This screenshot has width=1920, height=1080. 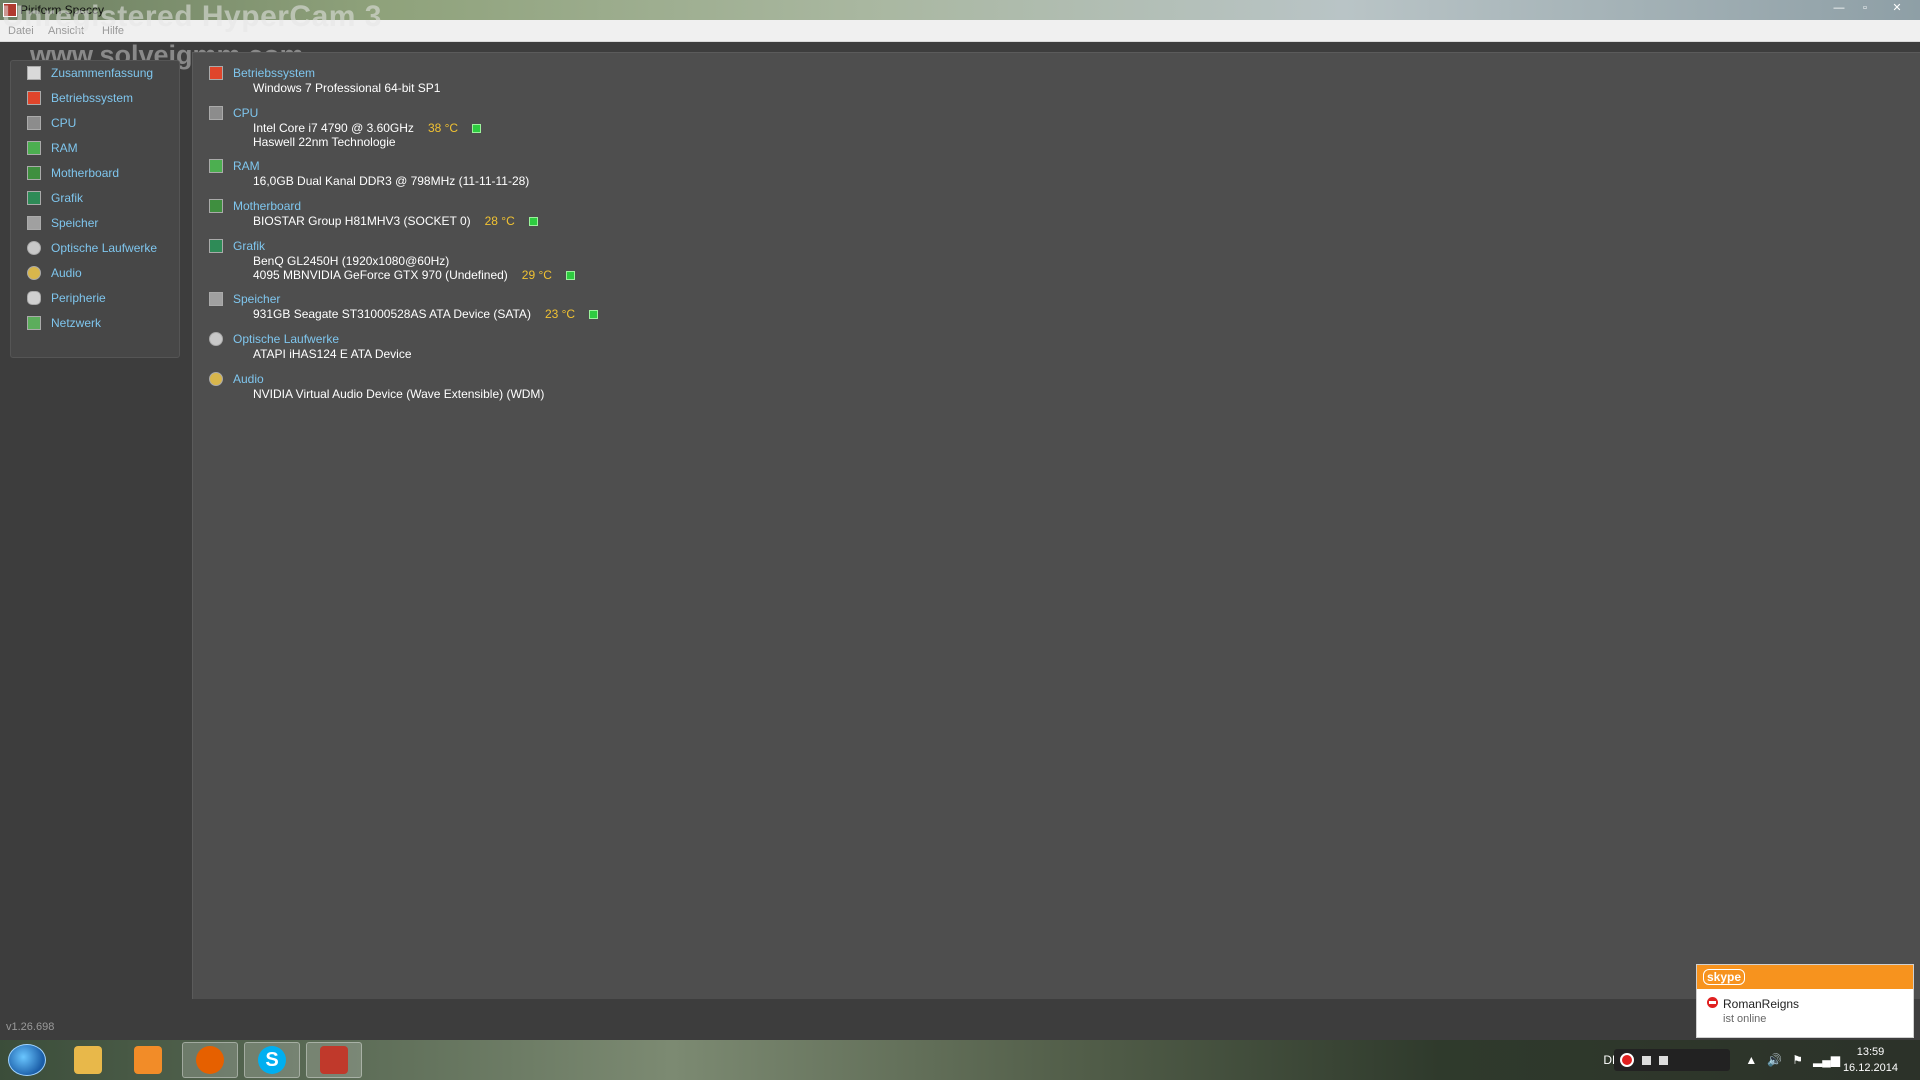 I want to click on clock-date: 16.12.2014, so click(x=1870, y=1068).